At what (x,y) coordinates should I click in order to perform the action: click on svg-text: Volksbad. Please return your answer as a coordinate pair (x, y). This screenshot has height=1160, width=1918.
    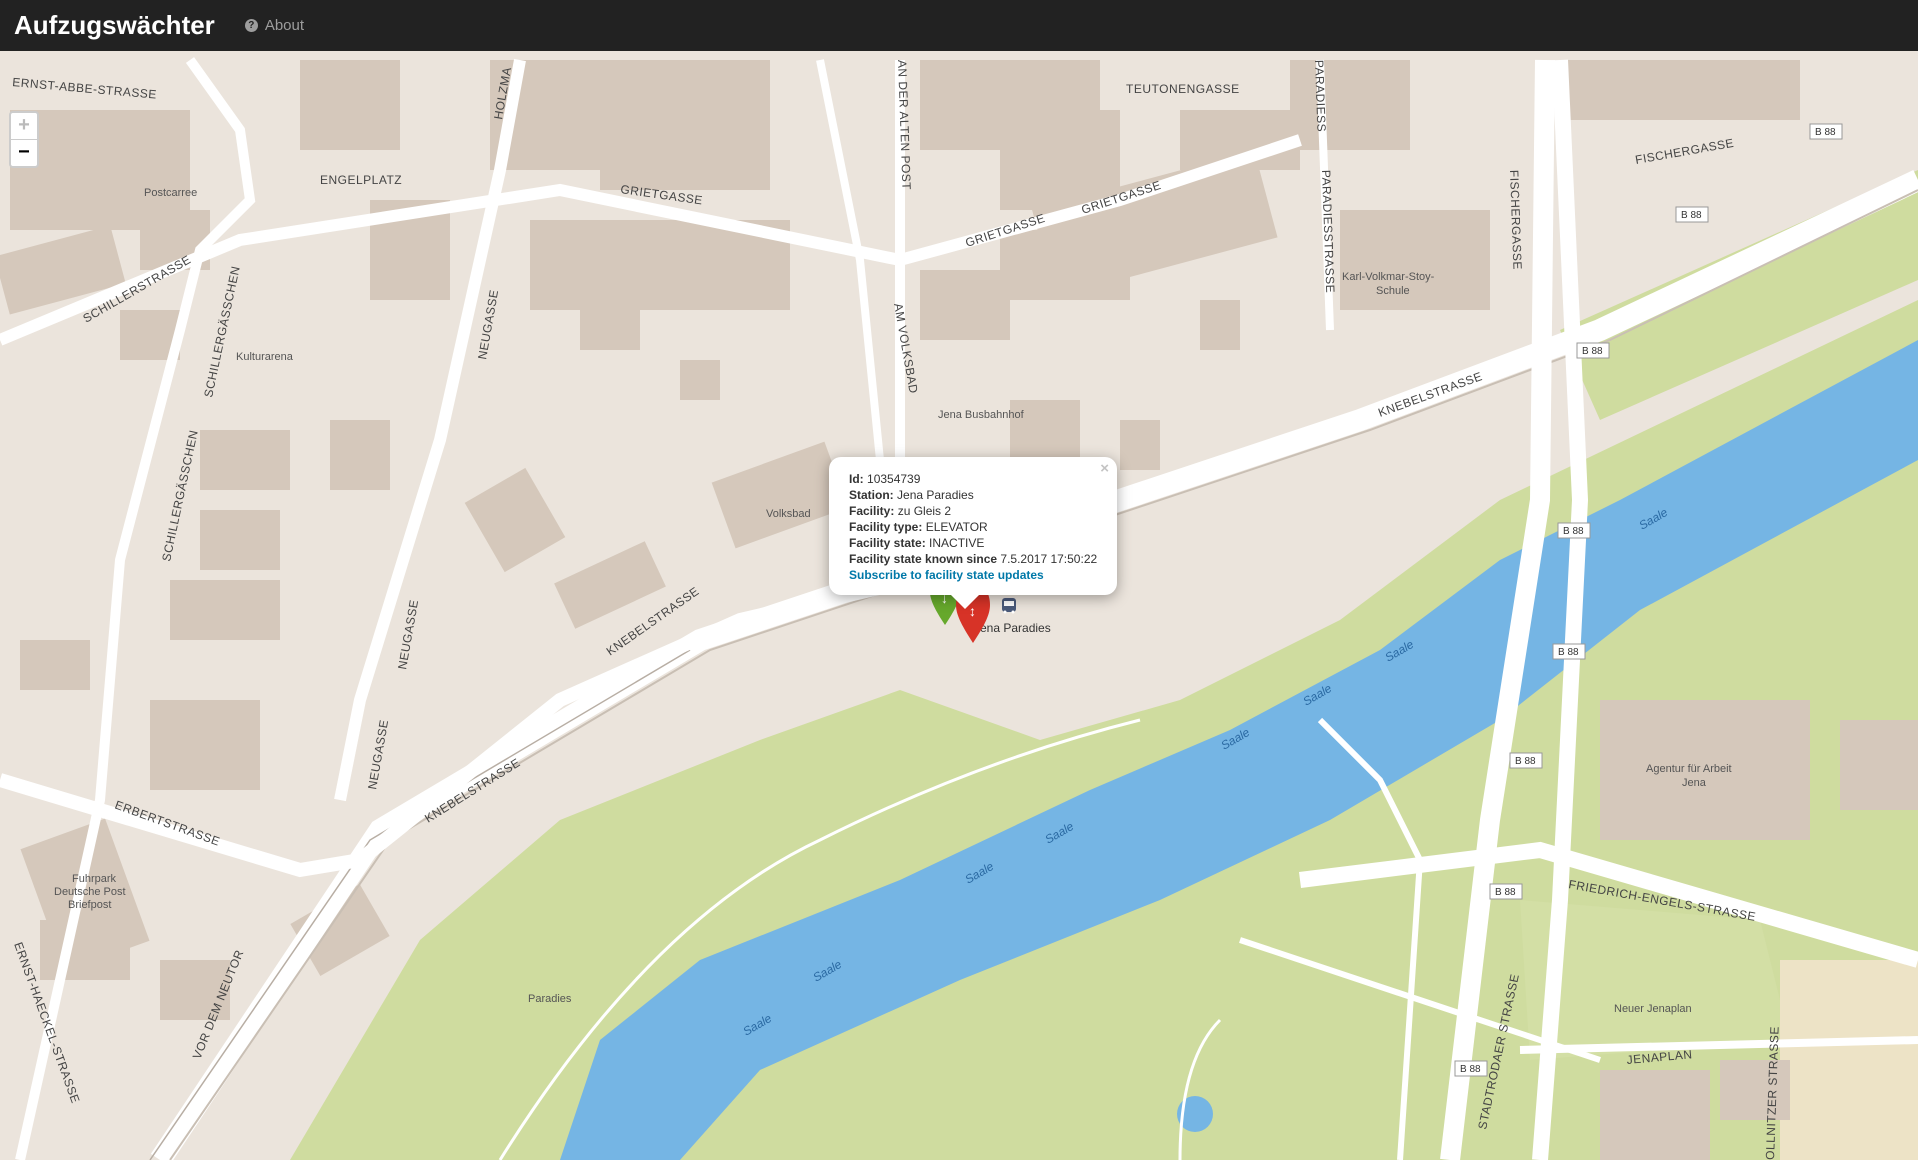
    Looking at the image, I should click on (788, 514).